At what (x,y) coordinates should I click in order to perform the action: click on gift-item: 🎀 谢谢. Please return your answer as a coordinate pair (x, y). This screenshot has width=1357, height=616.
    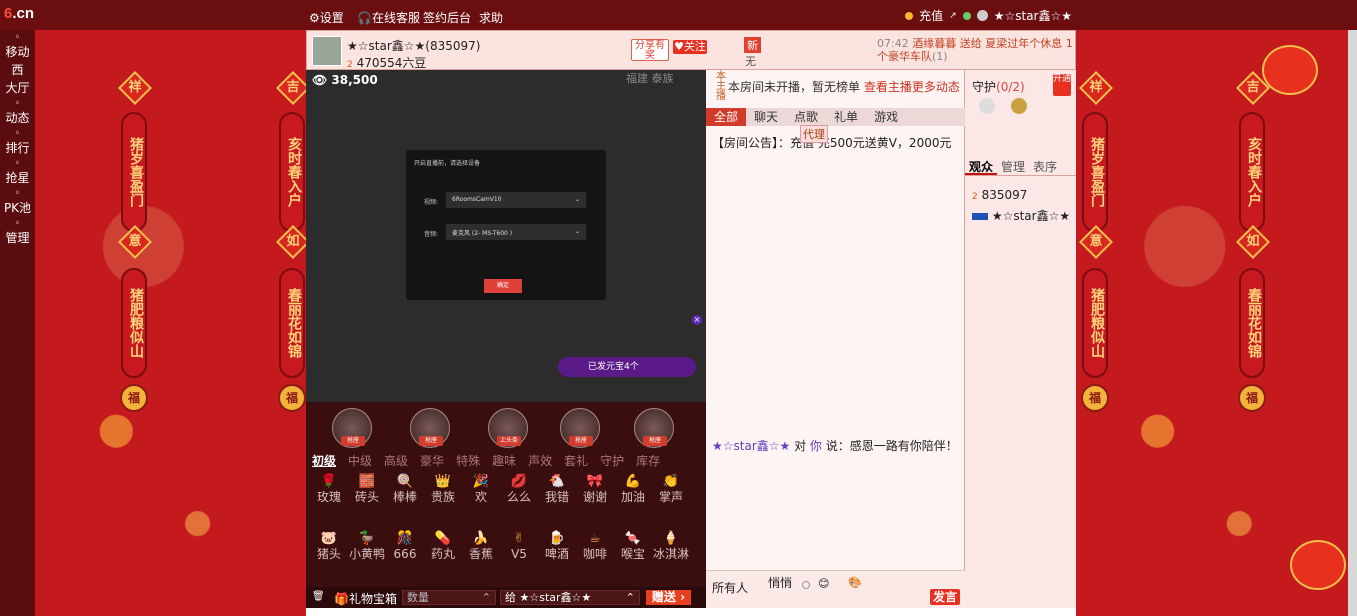
    Looking at the image, I should click on (595, 501).